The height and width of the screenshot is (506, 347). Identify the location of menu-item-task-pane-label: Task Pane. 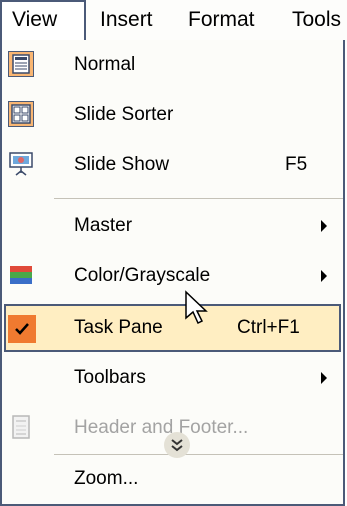
(118, 327).